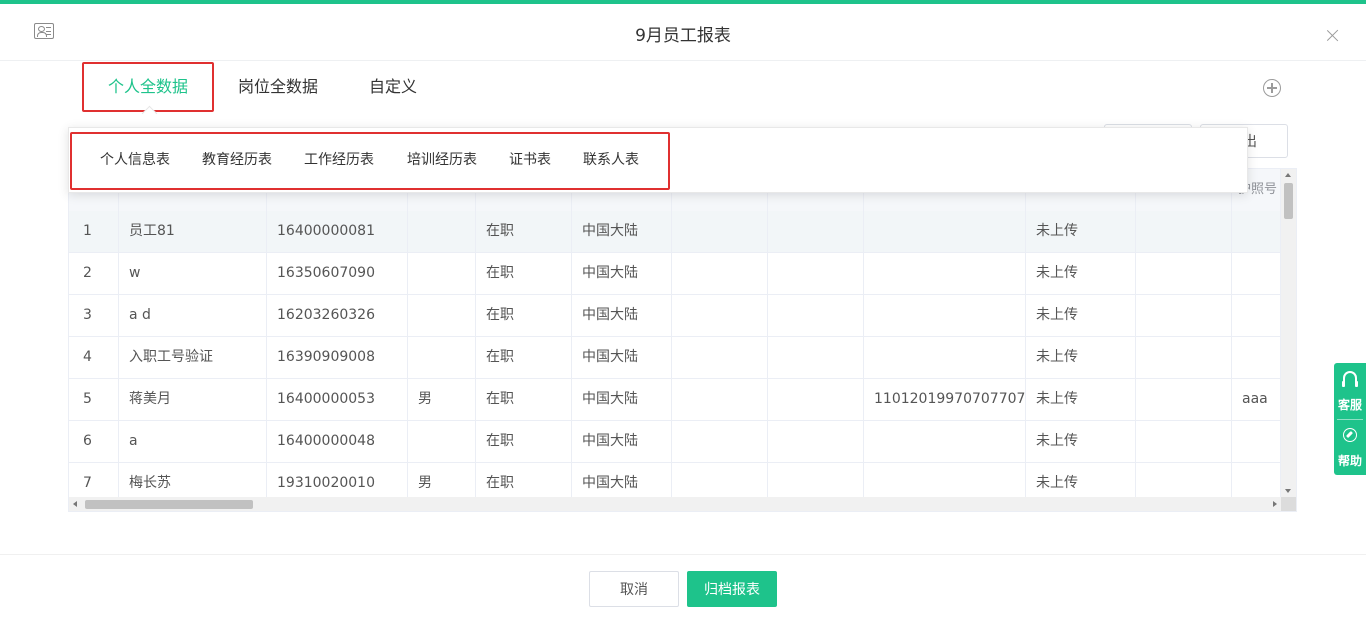  I want to click on subtab-personal-info: 个人信息表, so click(135, 160).